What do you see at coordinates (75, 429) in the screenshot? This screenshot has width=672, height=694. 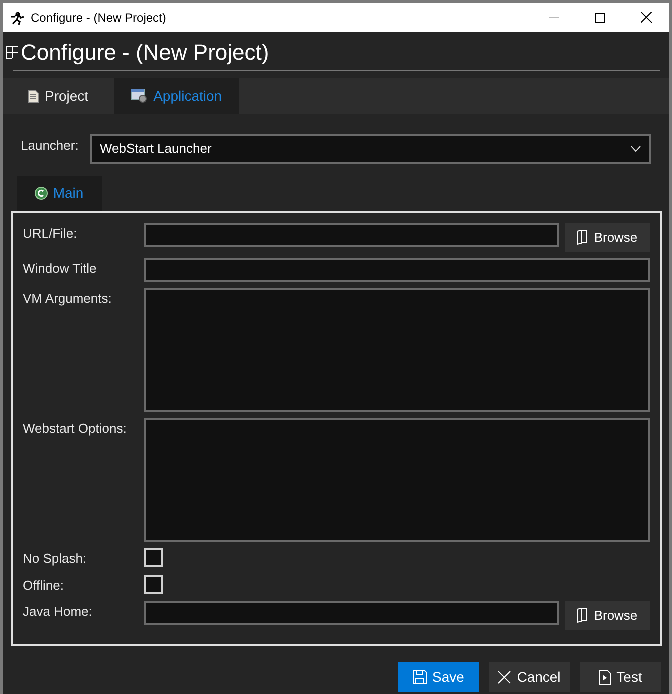 I see `field-label: Webstart Options:` at bounding box center [75, 429].